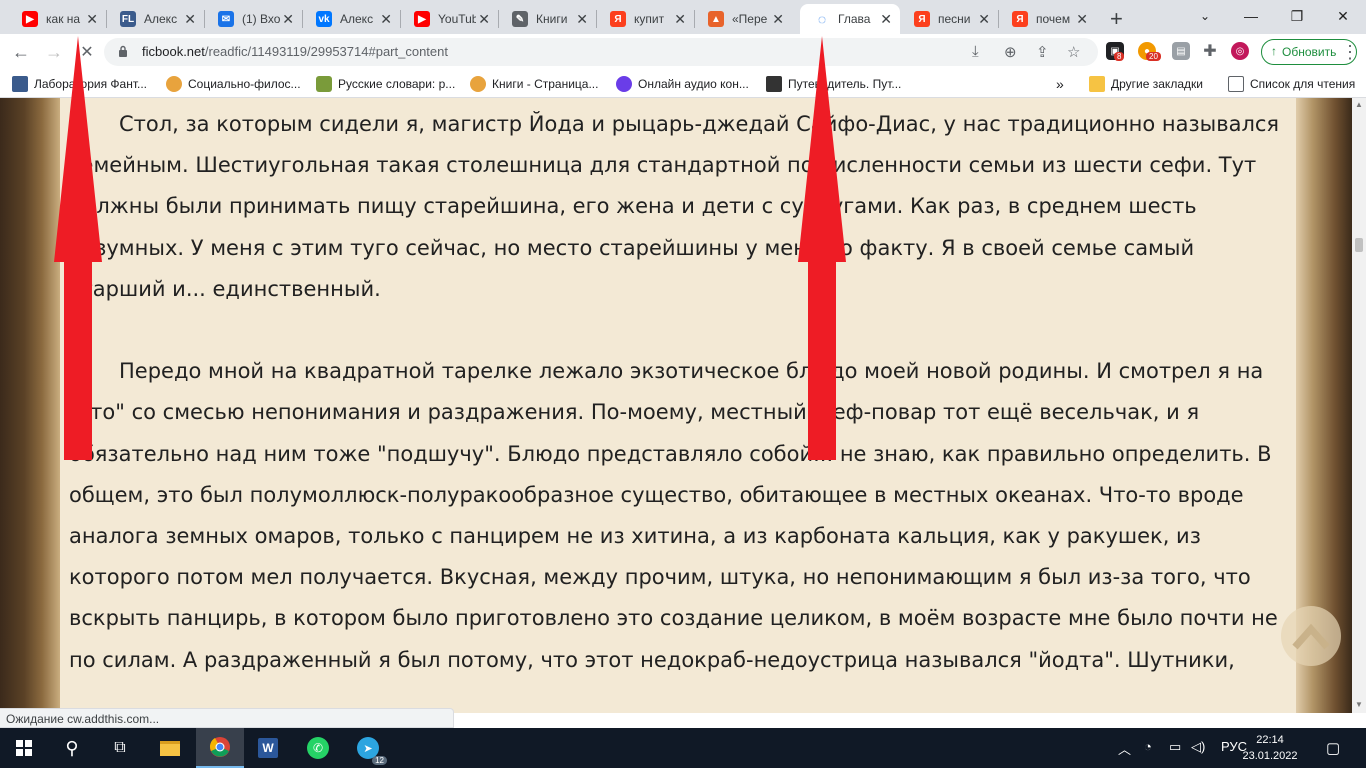  I want to click on red-arrow-overlay-left, so click(78, 248).